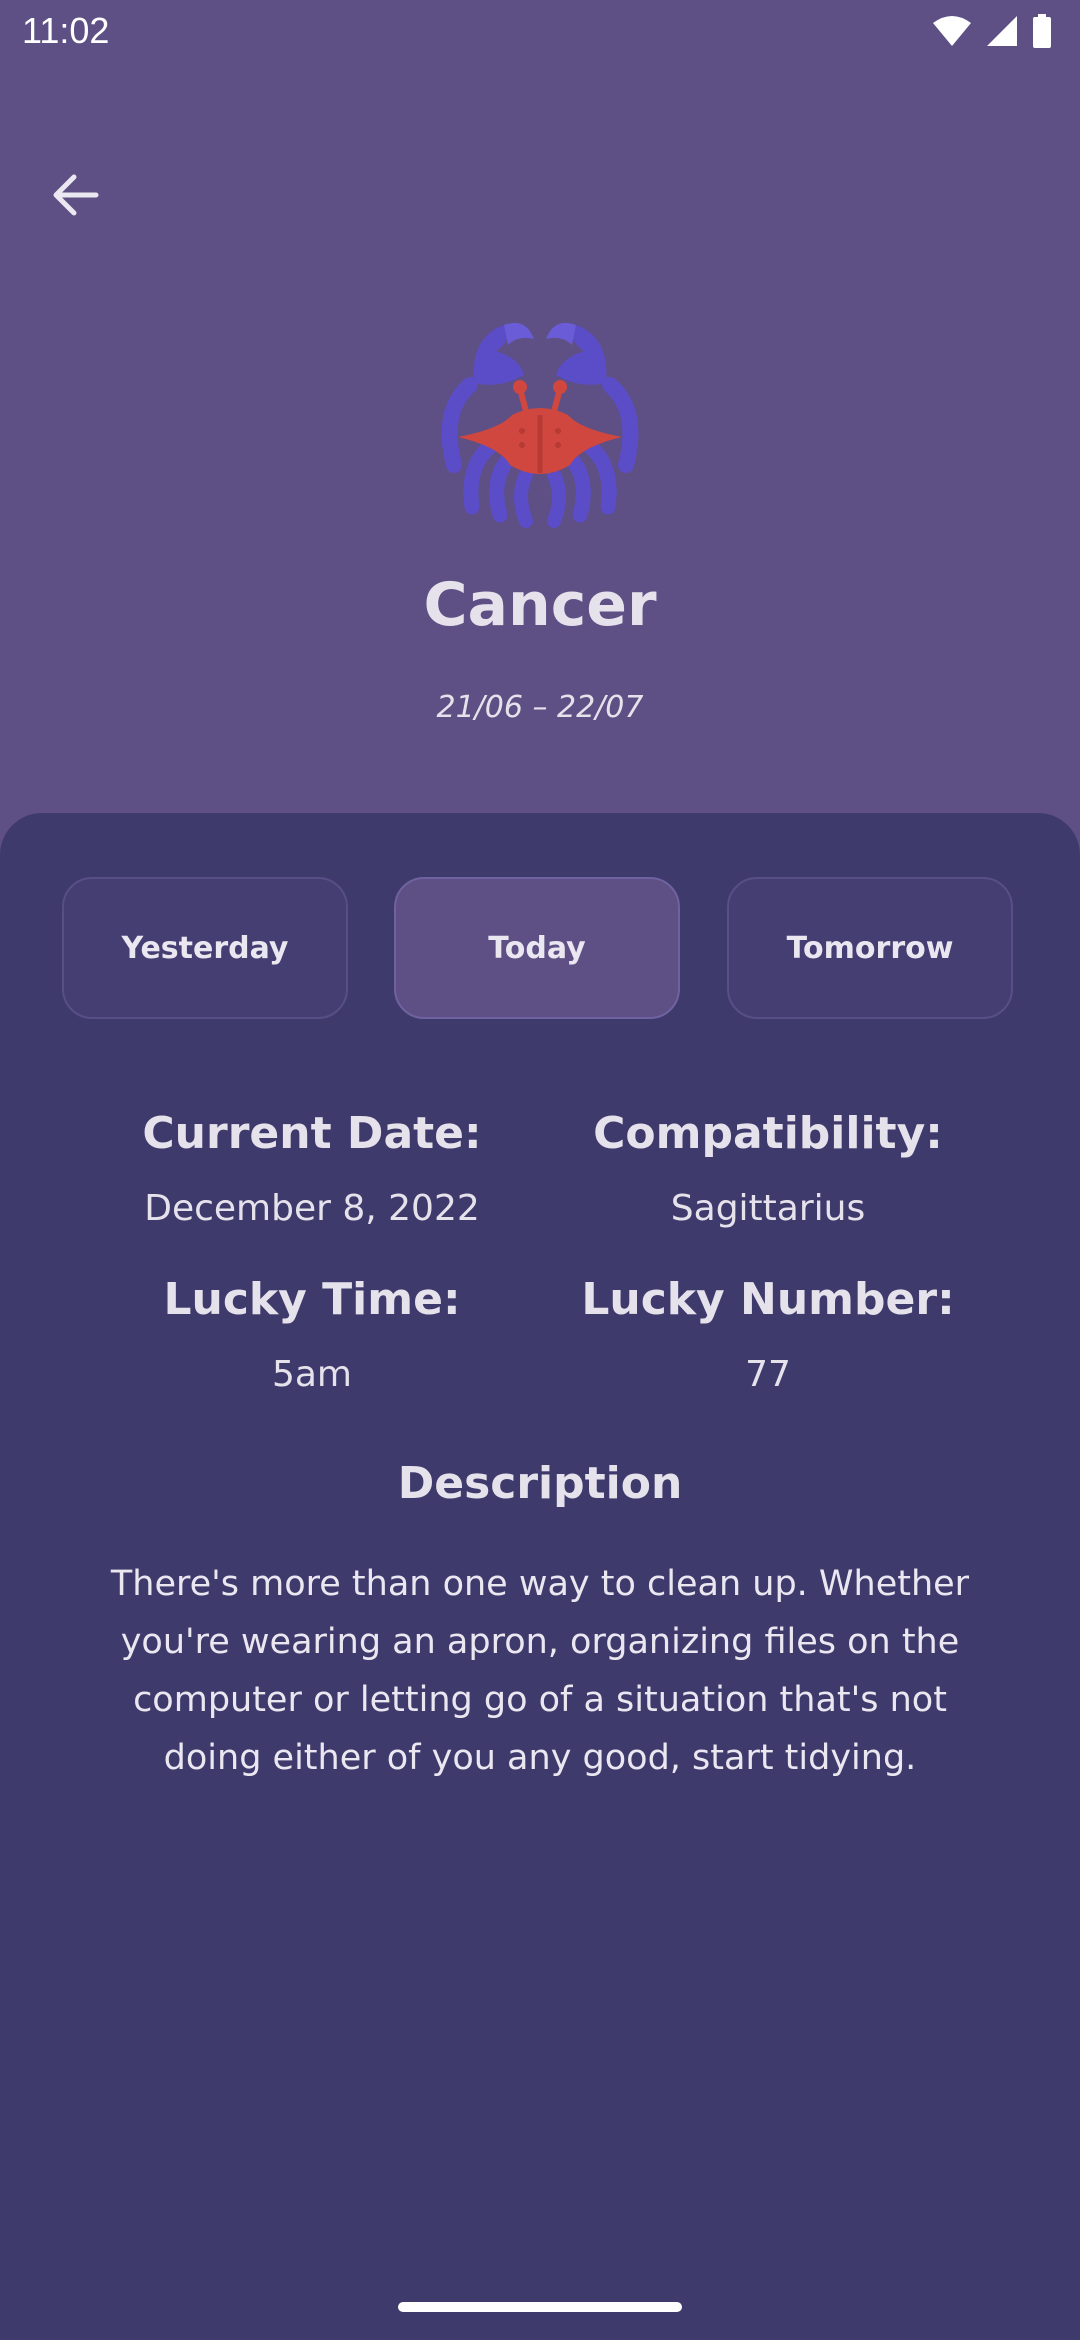  I want to click on tab-yesterday: Yesterday, so click(205, 948).